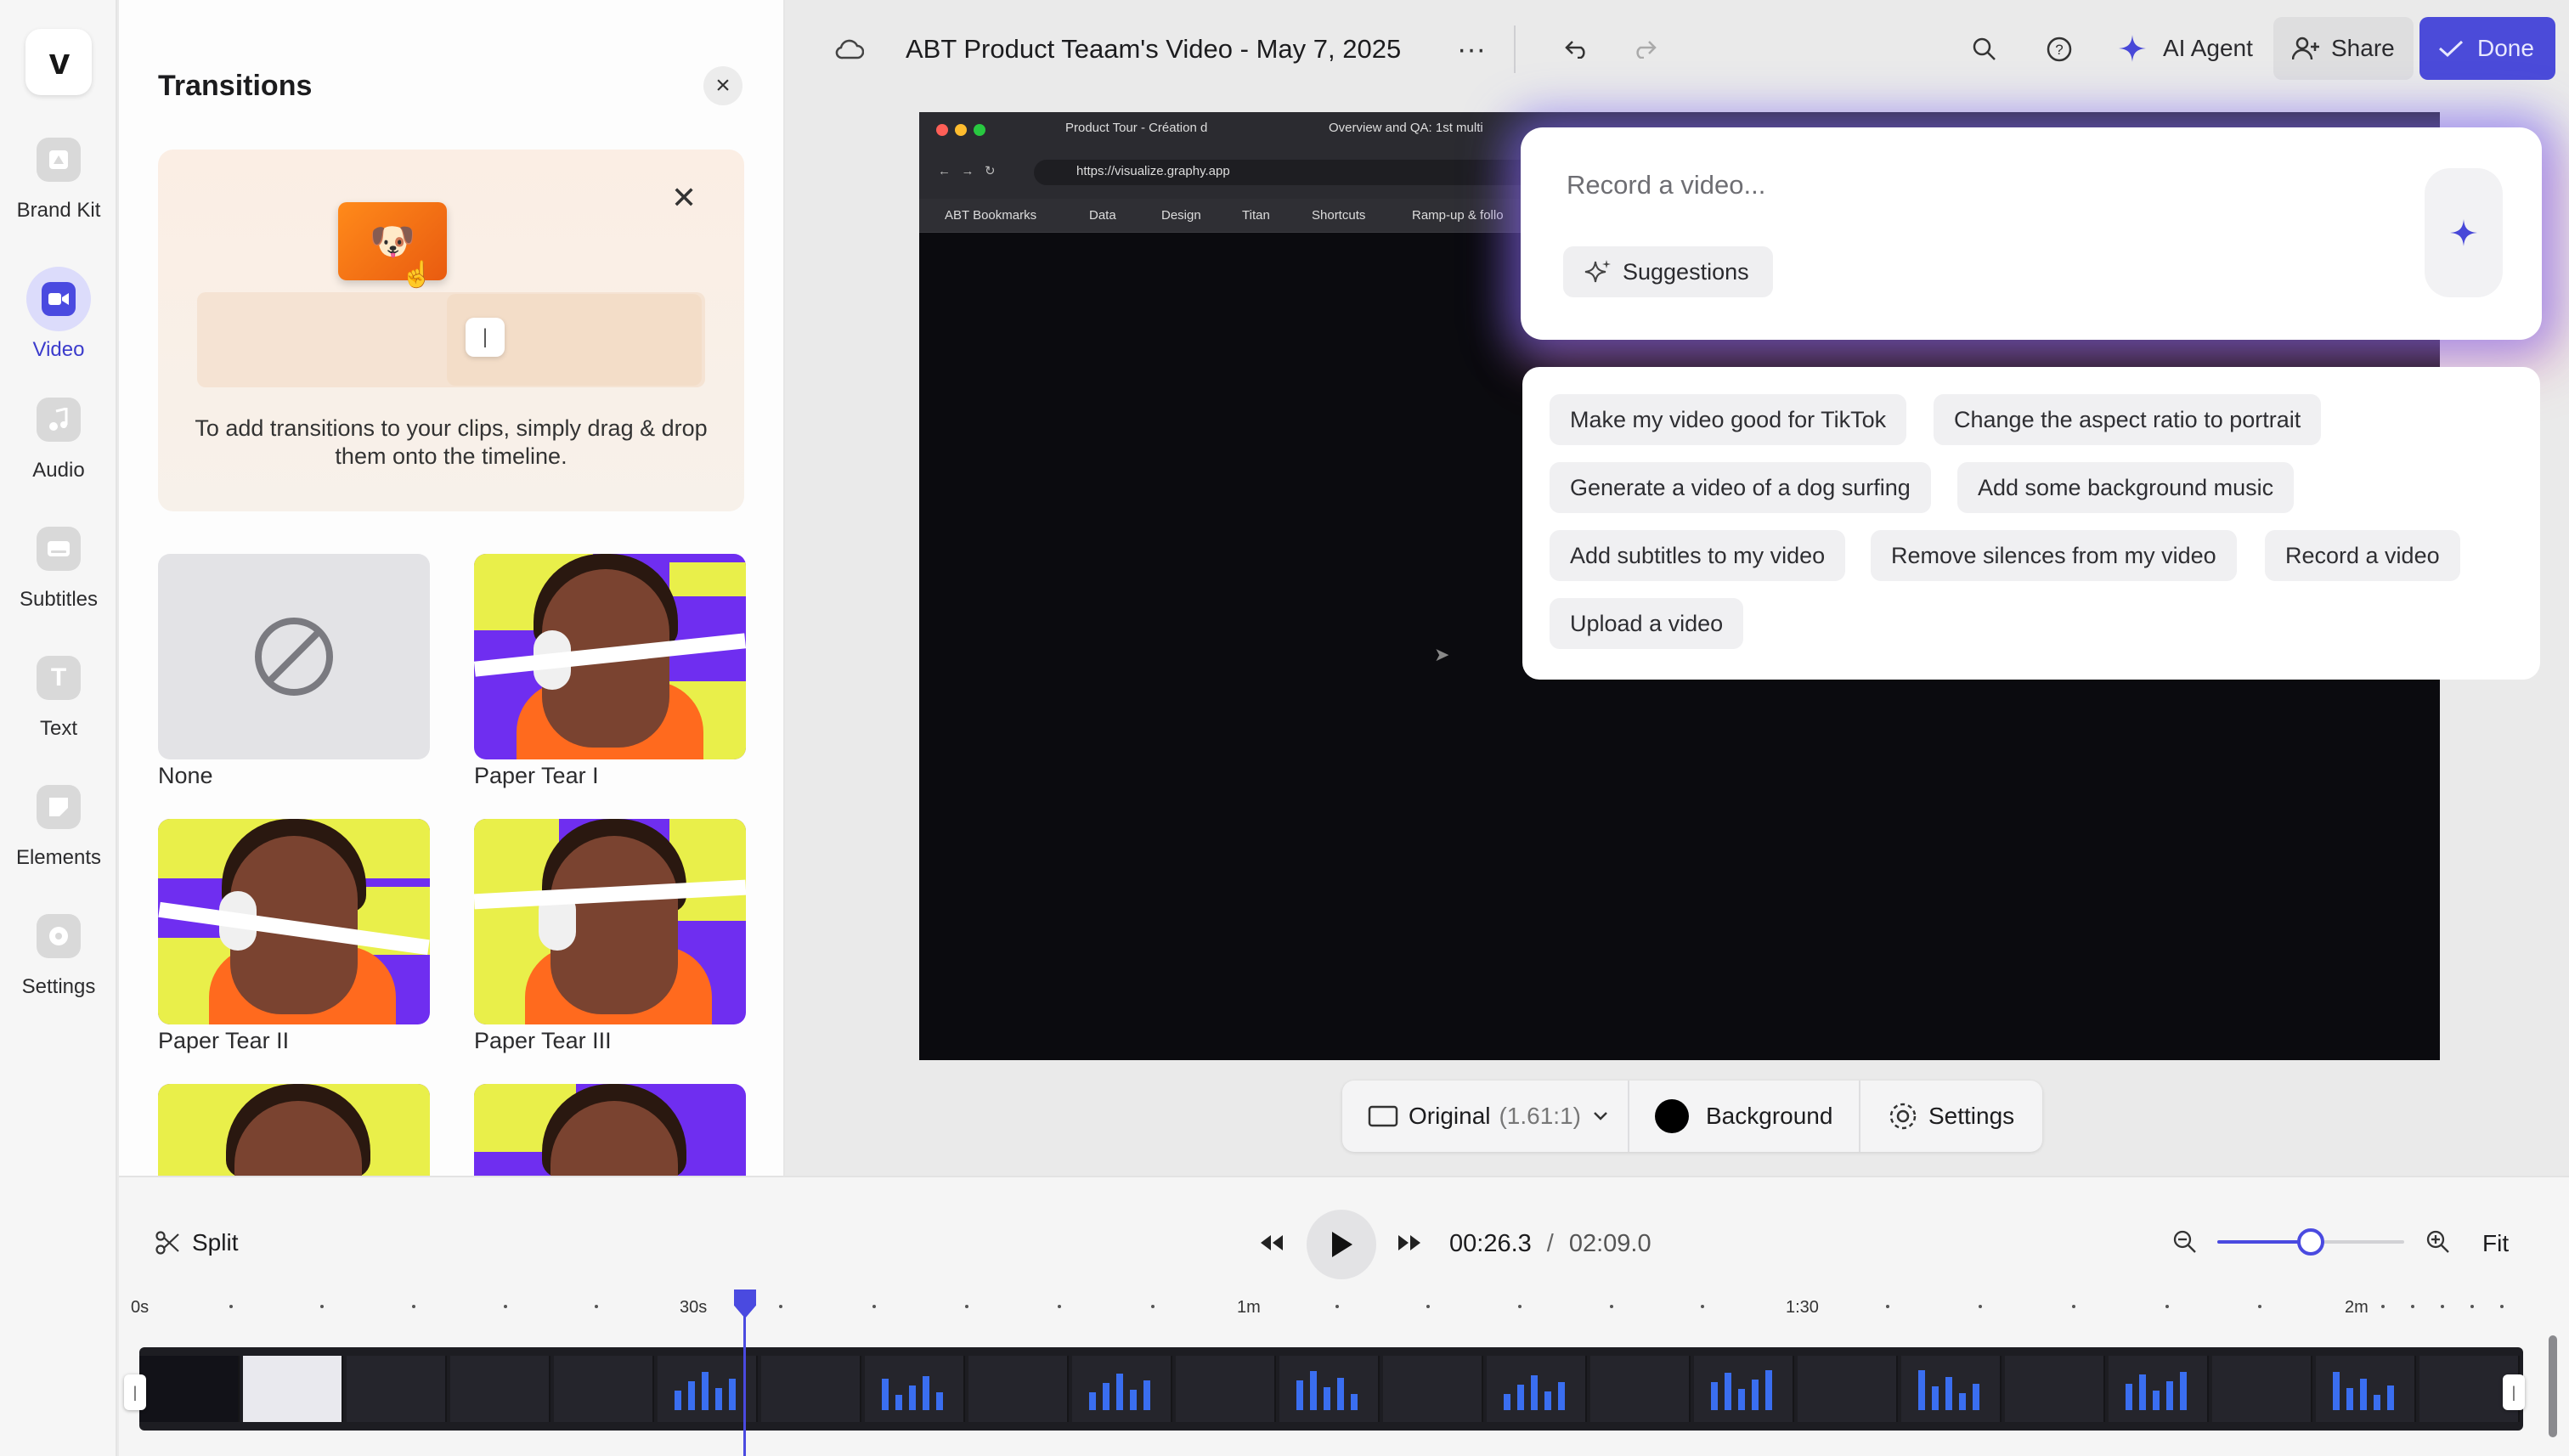 This screenshot has width=2569, height=1456. I want to click on rewind-icon, so click(1272, 1243).